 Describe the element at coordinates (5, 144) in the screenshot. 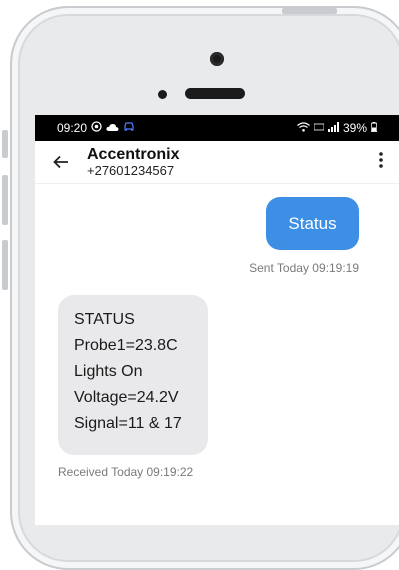

I see `mute-switch` at that location.